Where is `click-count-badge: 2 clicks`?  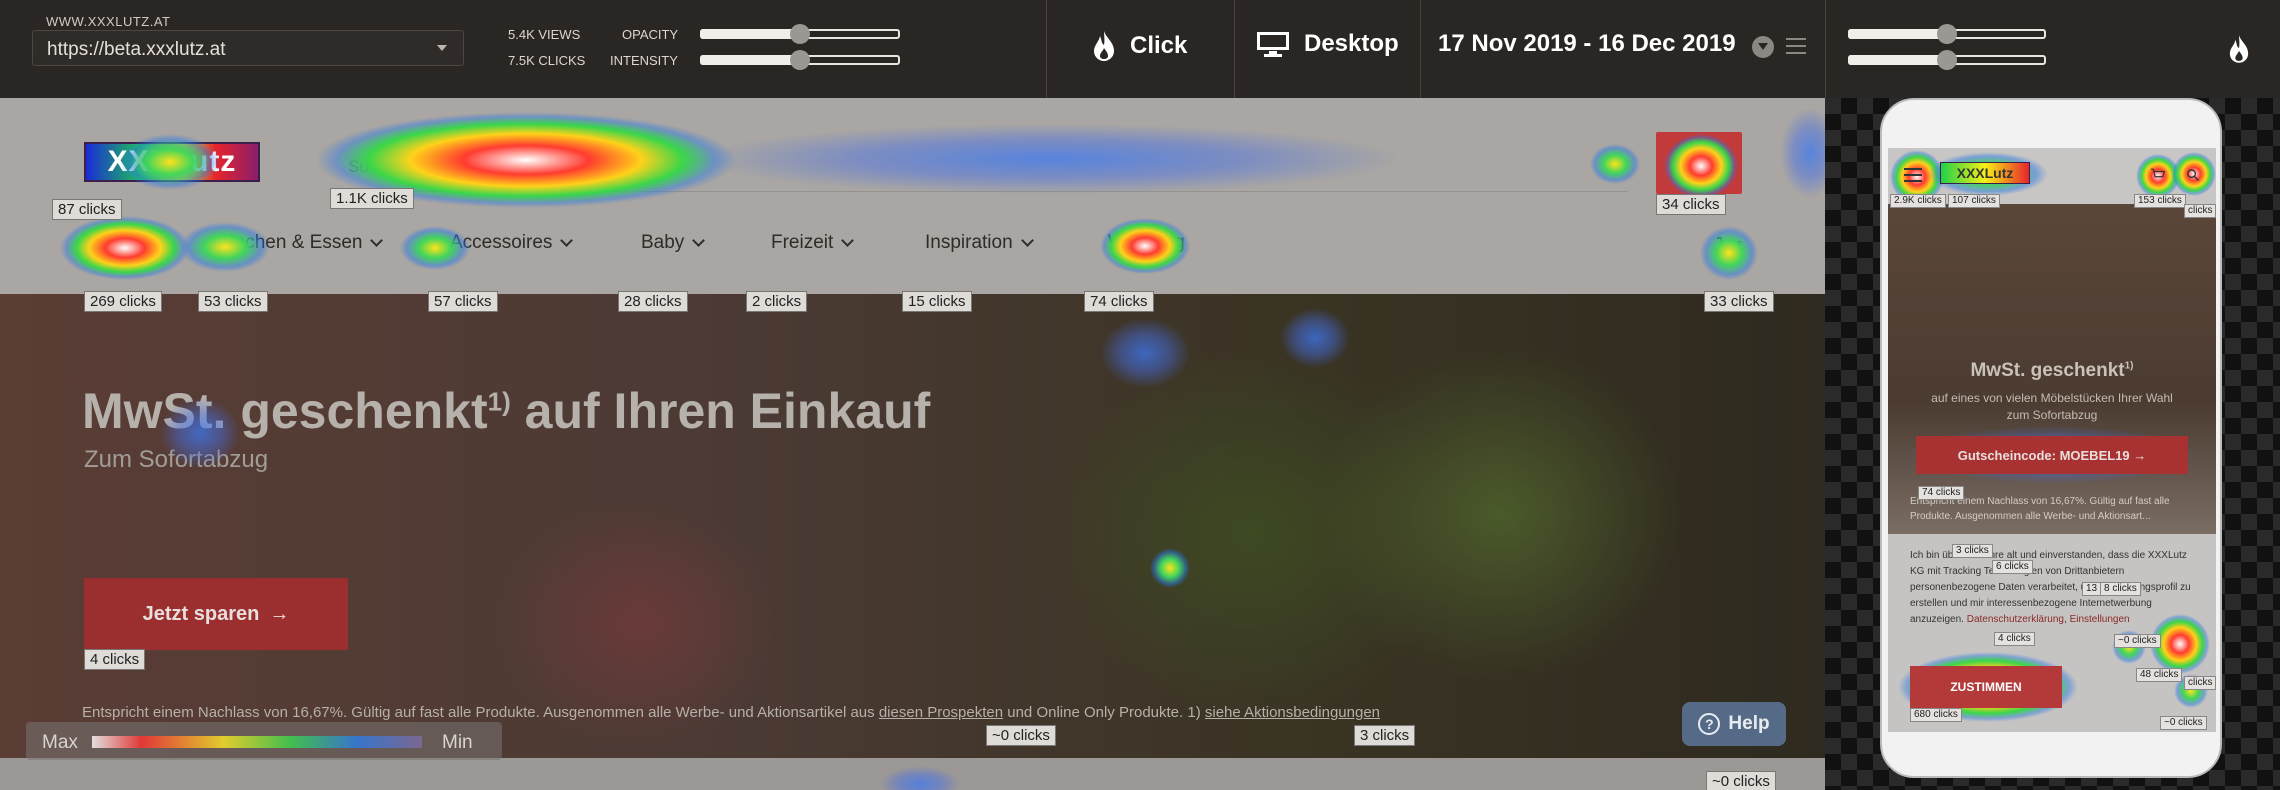
click-count-badge: 2 clicks is located at coordinates (777, 301).